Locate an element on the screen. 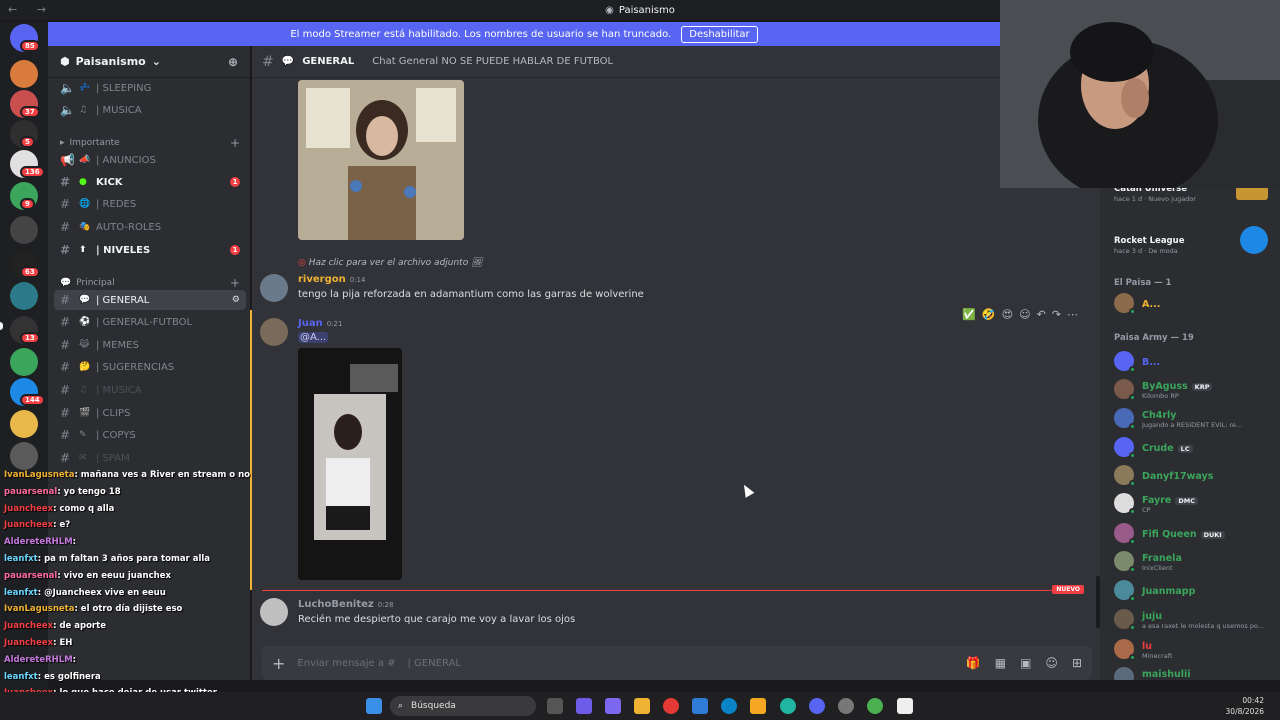 The width and height of the screenshot is (1280, 720). channel-sugerencias: # 🤔 | SUGERENCIAS is located at coordinates (150, 367).